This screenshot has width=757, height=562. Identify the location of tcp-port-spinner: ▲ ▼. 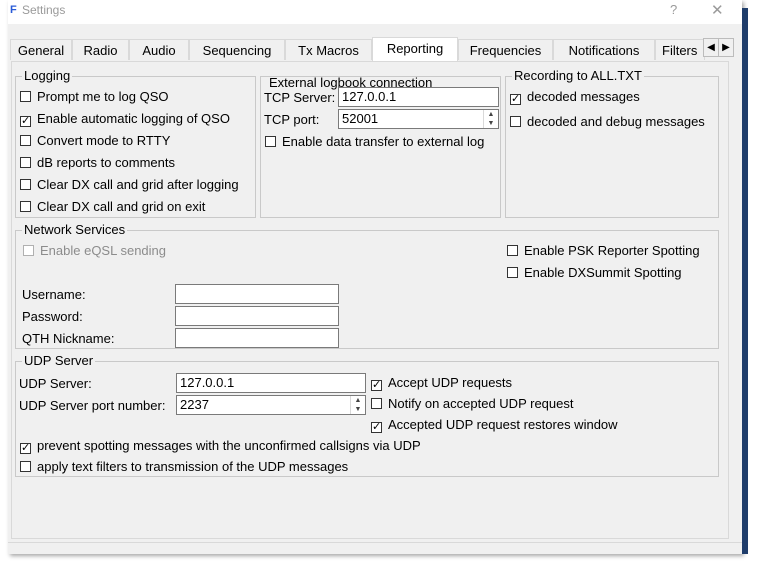
(490, 119).